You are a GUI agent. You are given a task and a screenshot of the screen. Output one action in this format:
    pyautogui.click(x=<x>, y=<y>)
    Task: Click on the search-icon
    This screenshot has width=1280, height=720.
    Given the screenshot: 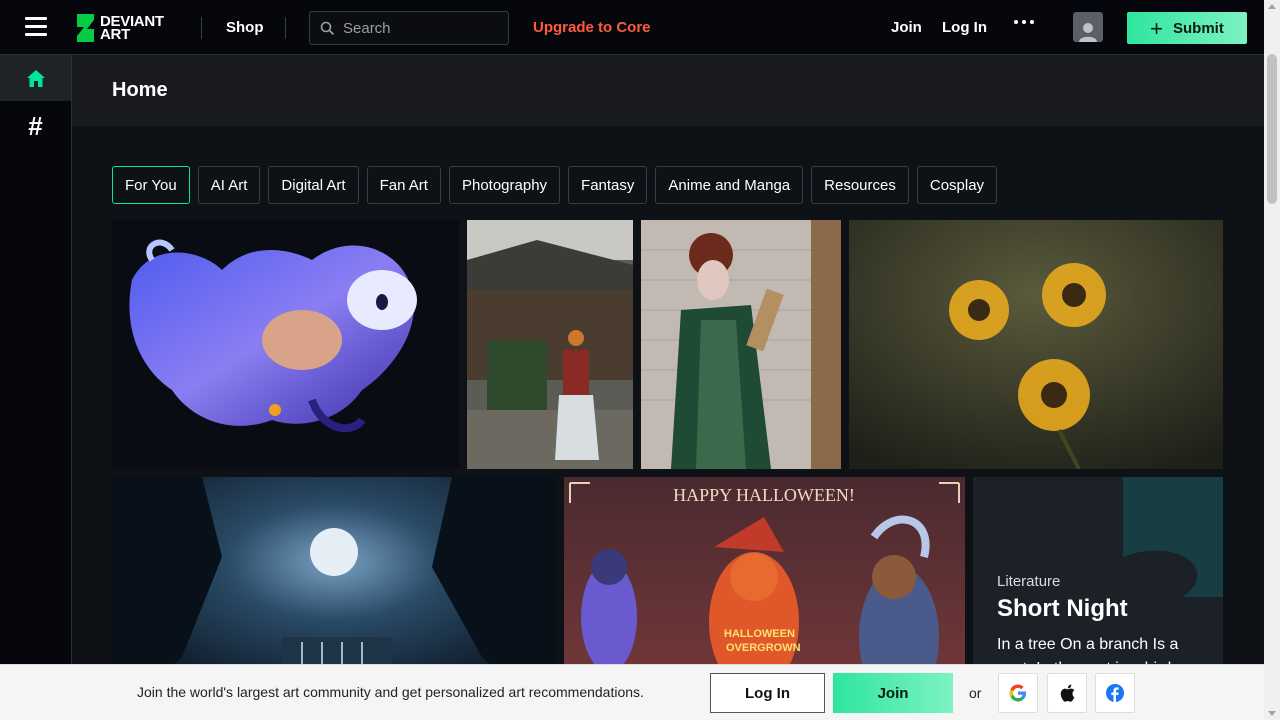 What is the action you would take?
    pyautogui.click(x=327, y=28)
    